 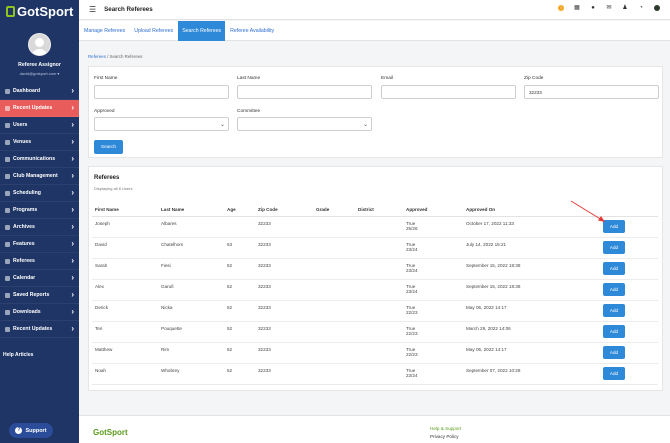 I want to click on sidebar-item-saved-reports: Saved Reports ›, so click(x=39, y=295).